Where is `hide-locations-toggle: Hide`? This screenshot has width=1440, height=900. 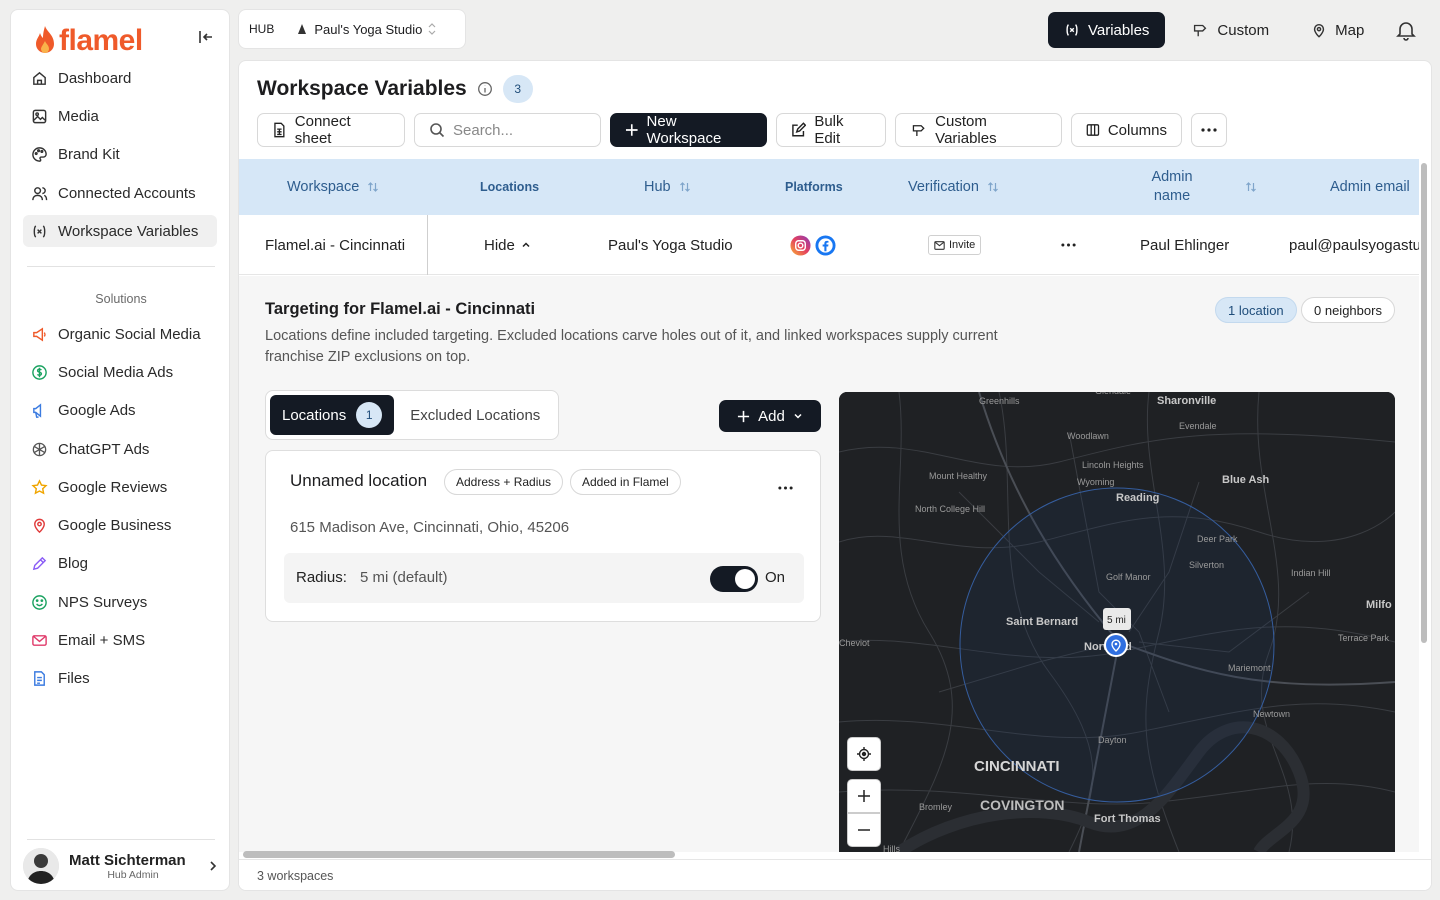 hide-locations-toggle: Hide is located at coordinates (507, 245).